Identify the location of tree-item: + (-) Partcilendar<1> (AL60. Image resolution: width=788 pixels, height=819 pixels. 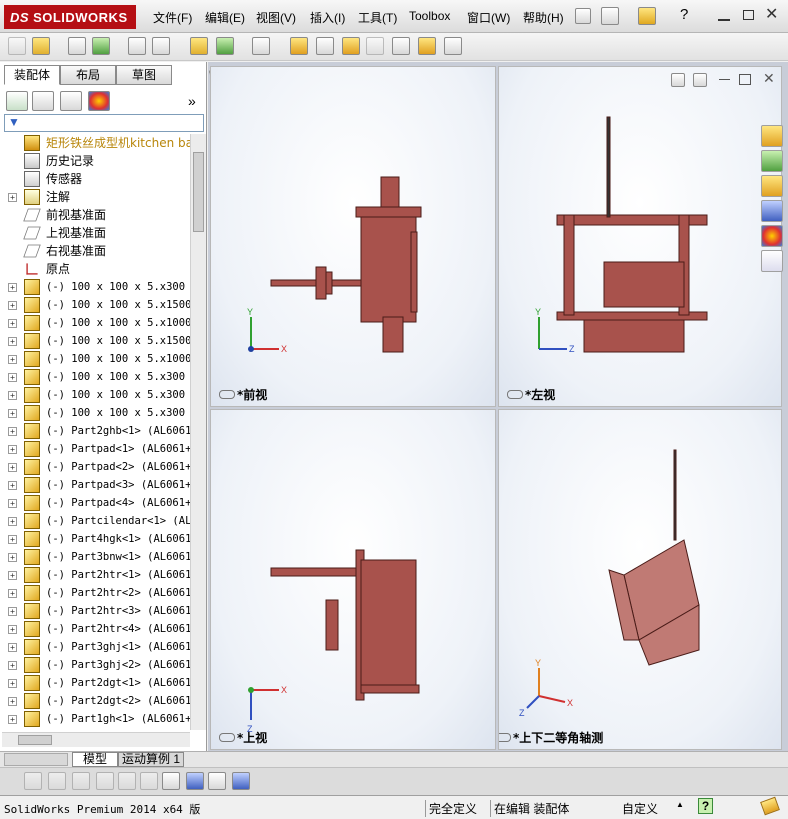
(96, 521).